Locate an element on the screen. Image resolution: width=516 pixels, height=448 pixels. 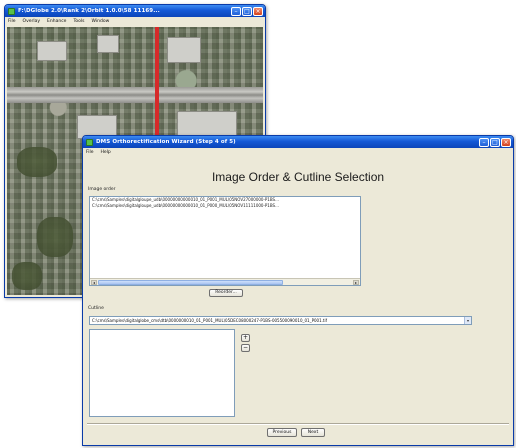
menu-help: Help is located at coordinates (106, 152).